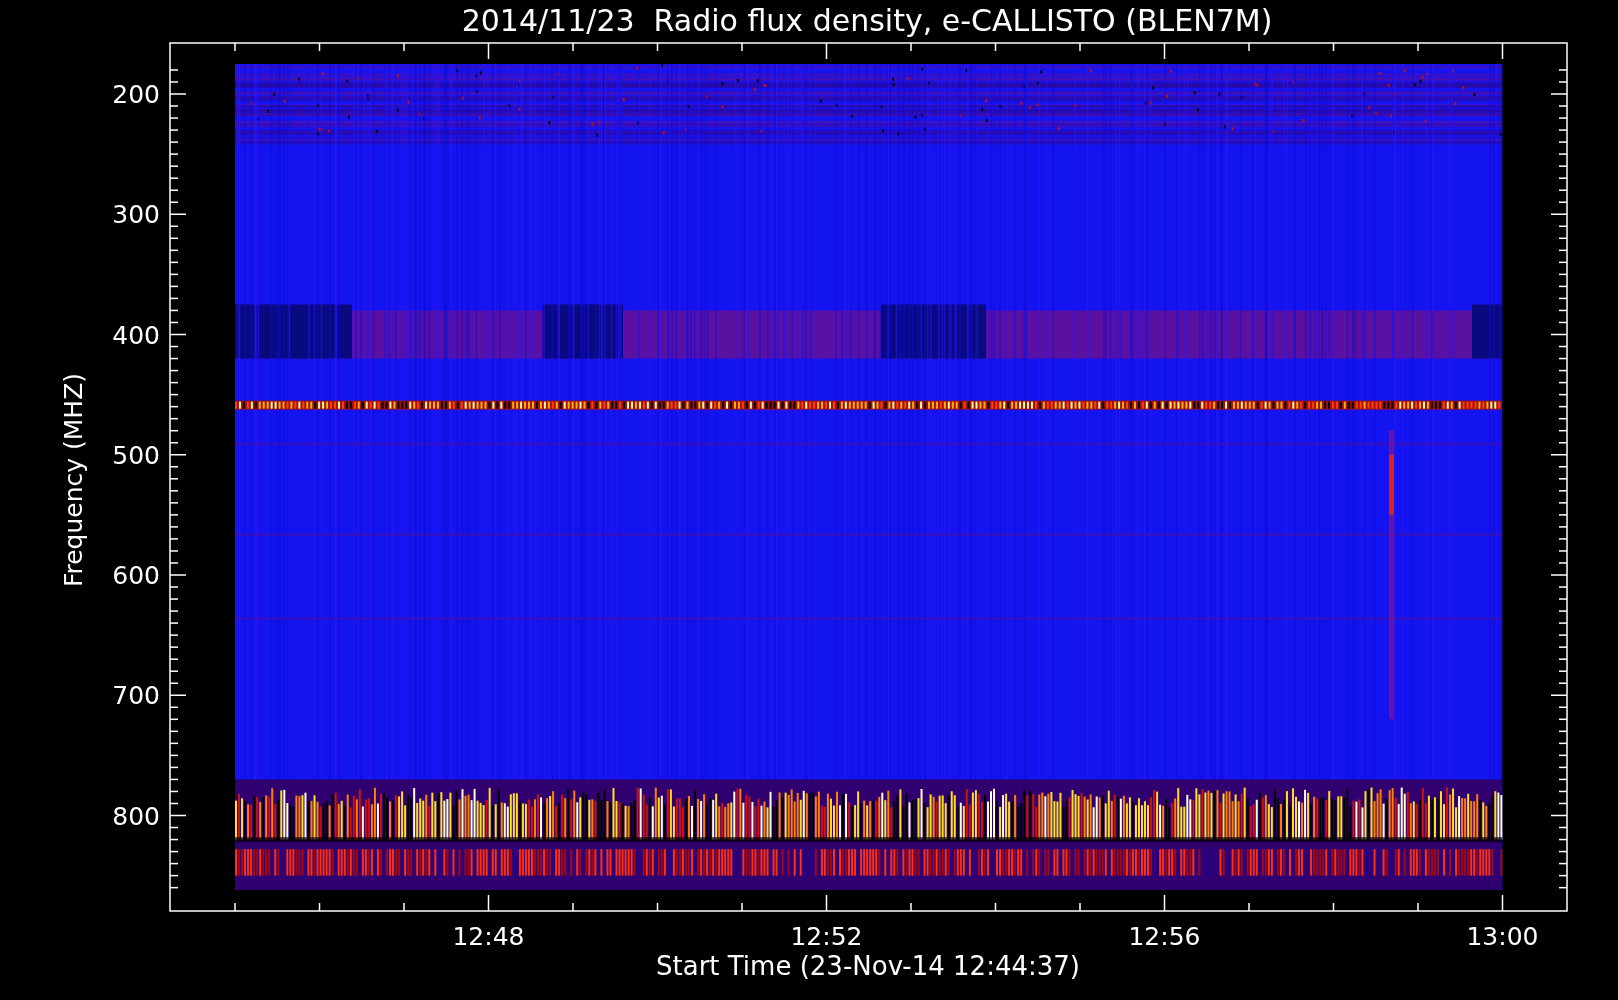 The image size is (1618, 1000). I want to click on x-tick-label: 12:48, so click(488, 936).